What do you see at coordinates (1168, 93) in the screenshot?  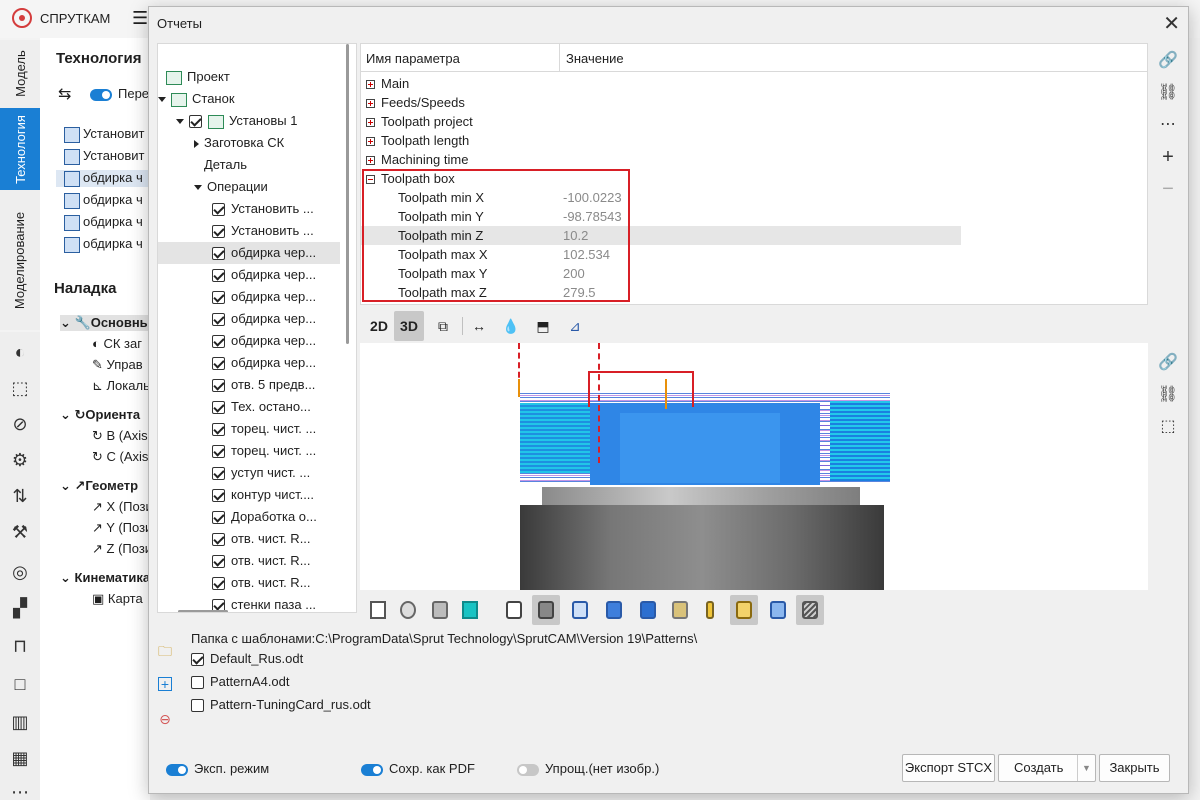 I see `unlink-icon: ⛓` at bounding box center [1168, 93].